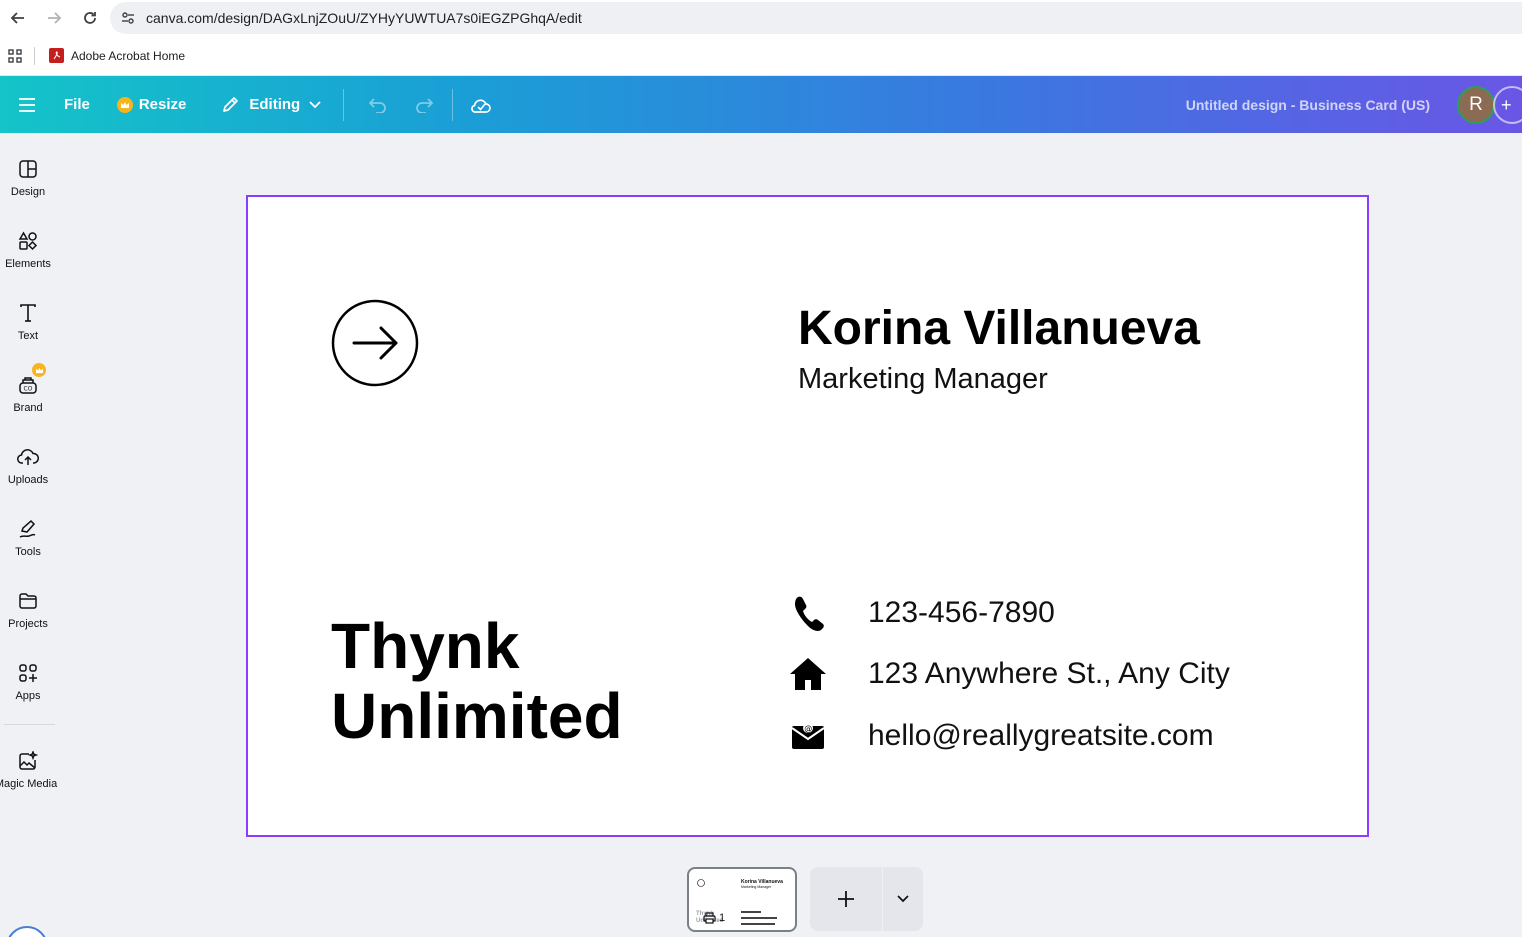  Describe the element at coordinates (77, 105) in the screenshot. I see `file-menu-button: File` at that location.